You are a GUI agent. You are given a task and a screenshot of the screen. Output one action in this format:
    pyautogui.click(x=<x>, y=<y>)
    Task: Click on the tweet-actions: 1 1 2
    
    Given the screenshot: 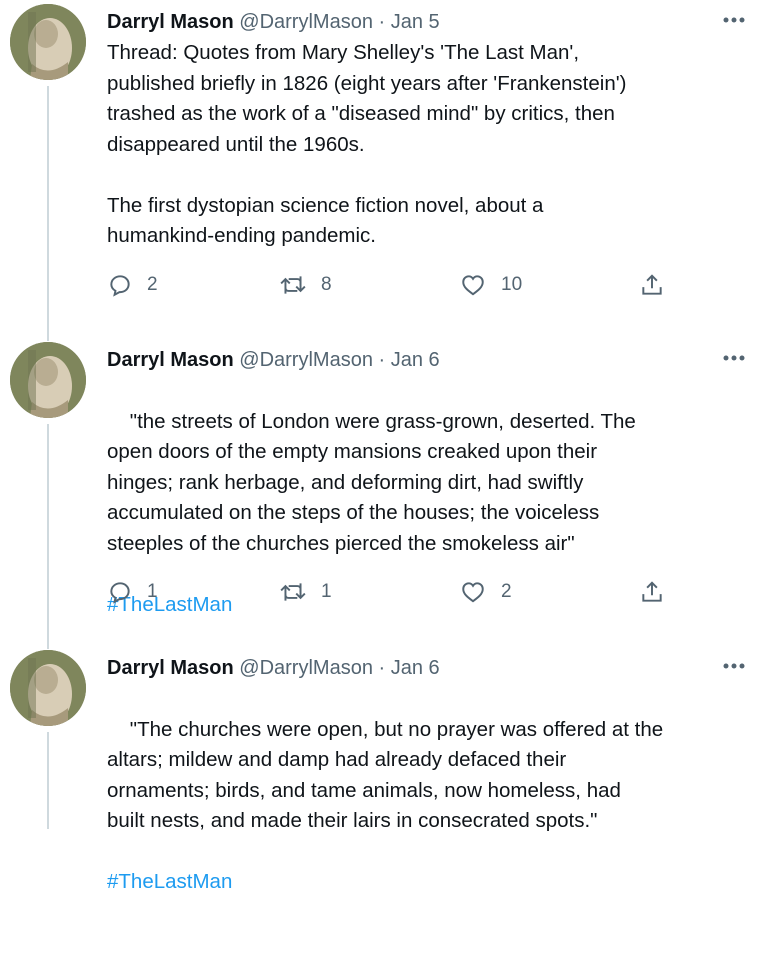 What is the action you would take?
    pyautogui.click(x=397, y=595)
    